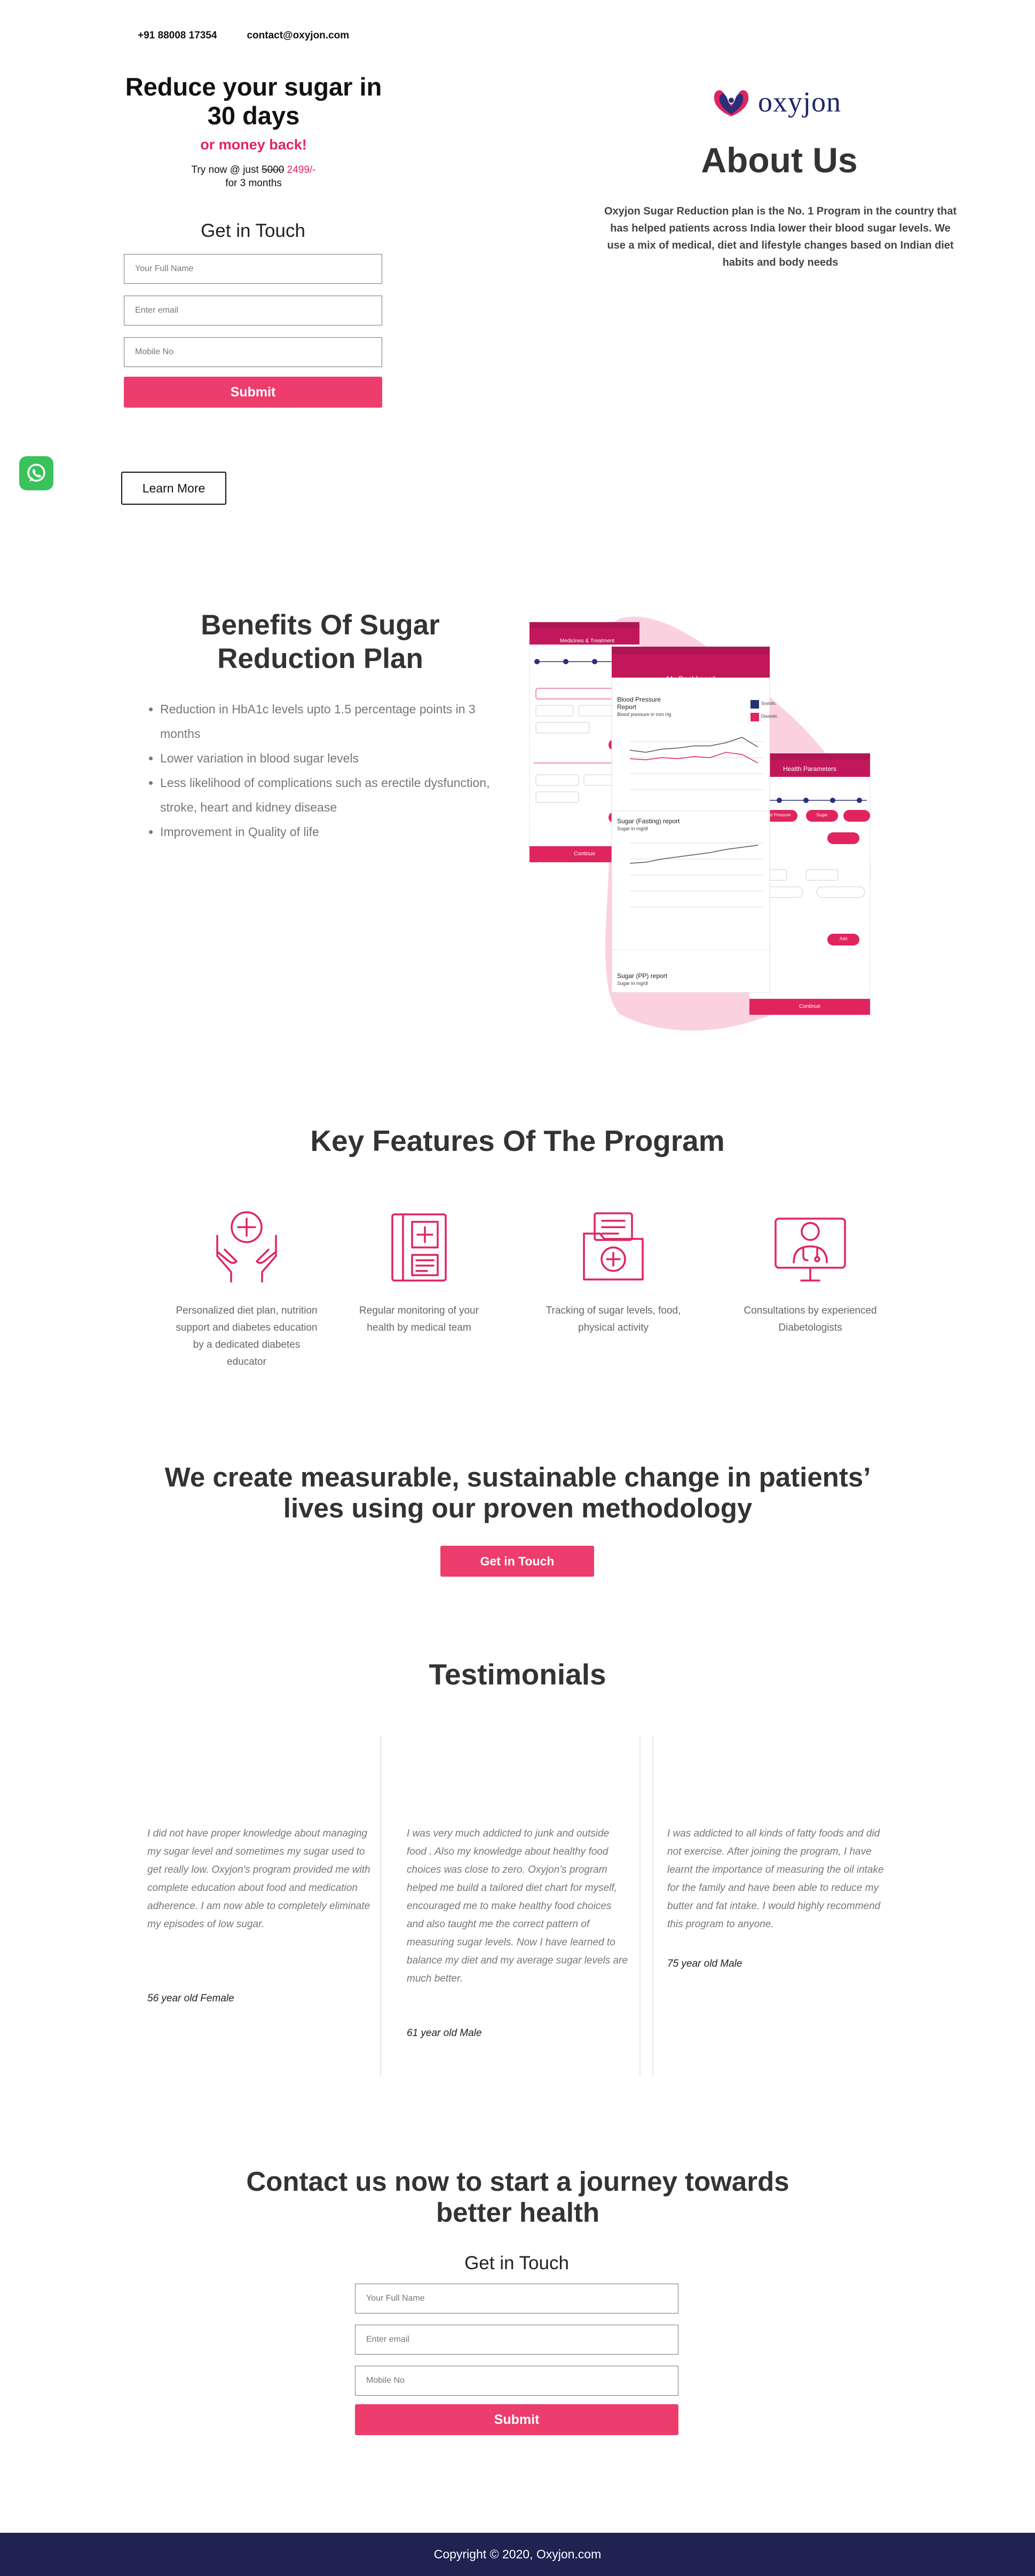 This screenshot has height=2576, width=1035. I want to click on benefits-title: Benefits Of Sugar Reduction Plan, so click(320, 641).